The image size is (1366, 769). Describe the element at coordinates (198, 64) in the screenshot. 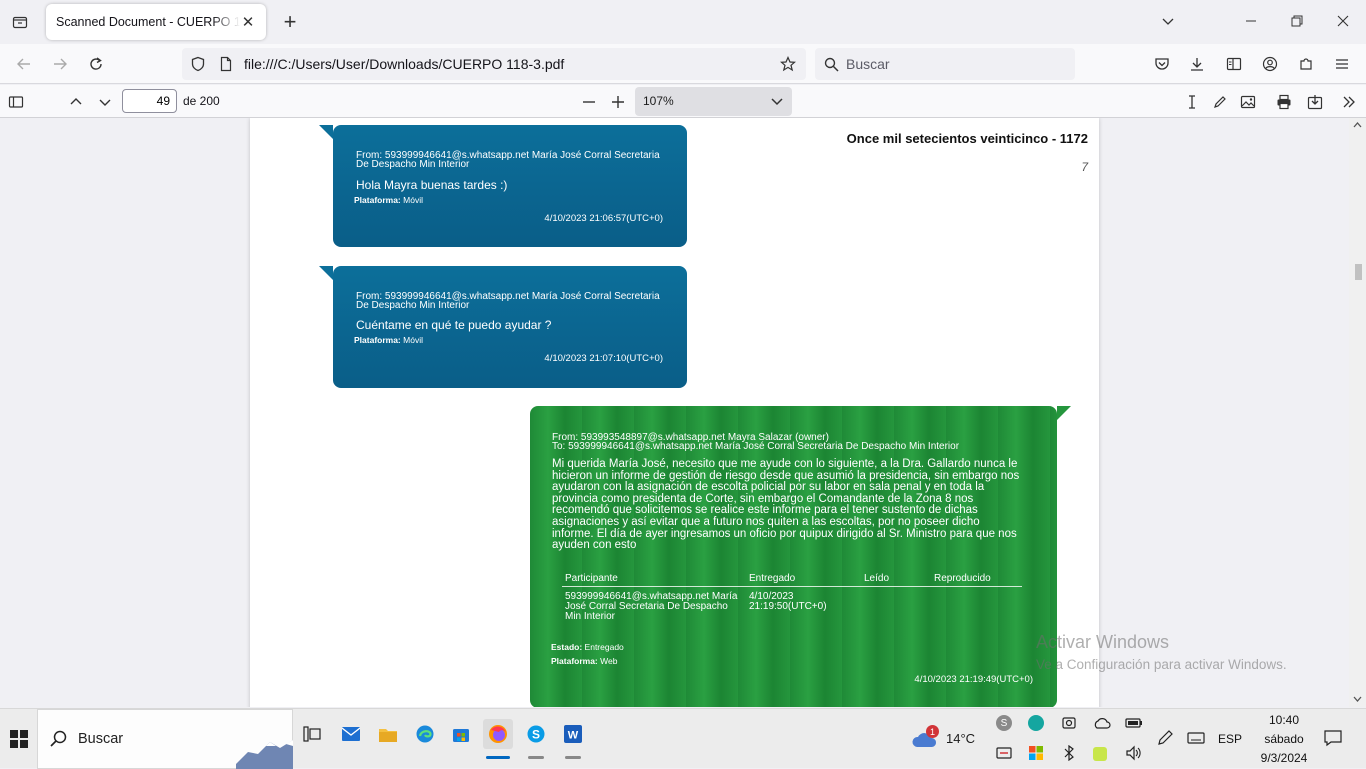

I see `shield-icon` at that location.